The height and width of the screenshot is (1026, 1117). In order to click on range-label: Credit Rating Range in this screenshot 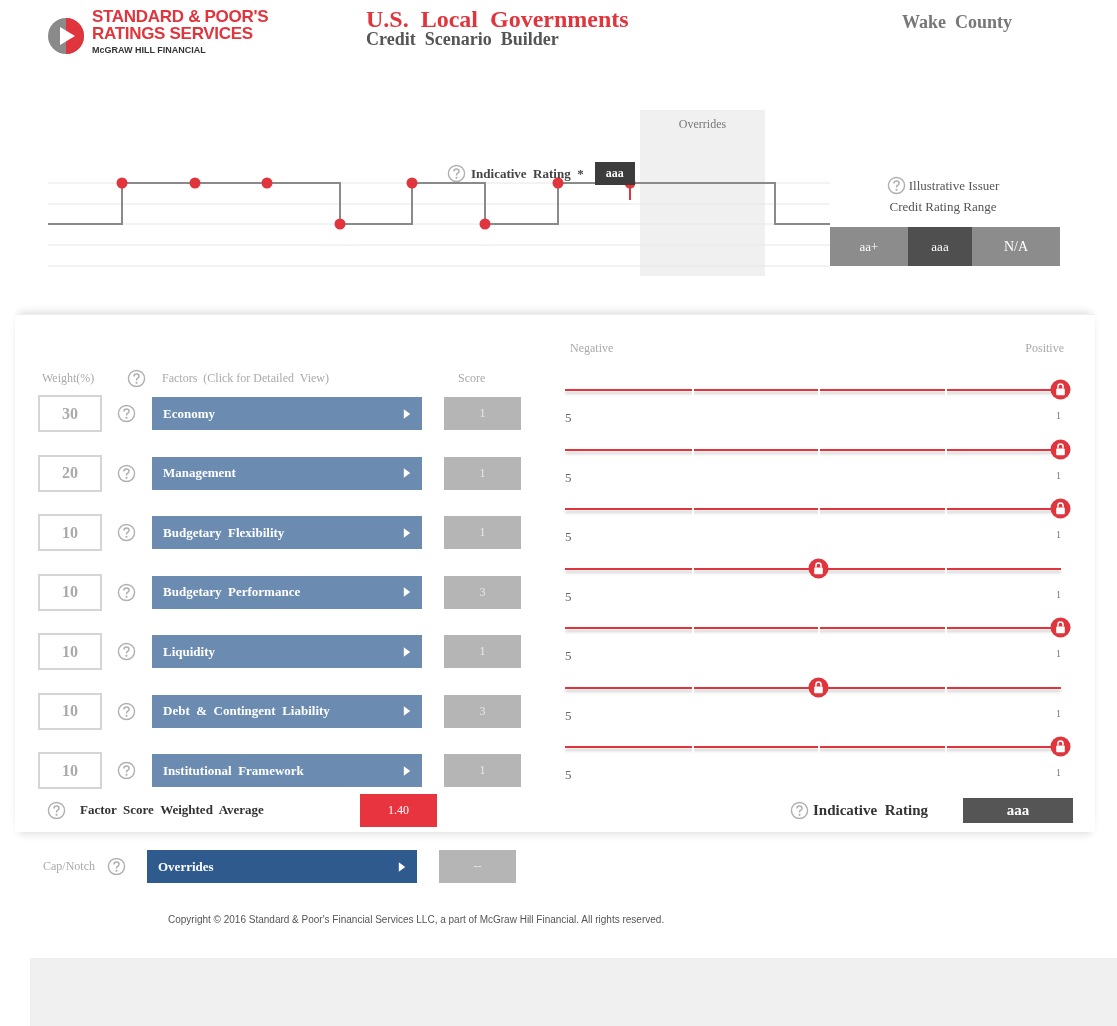, I will do `click(943, 207)`.